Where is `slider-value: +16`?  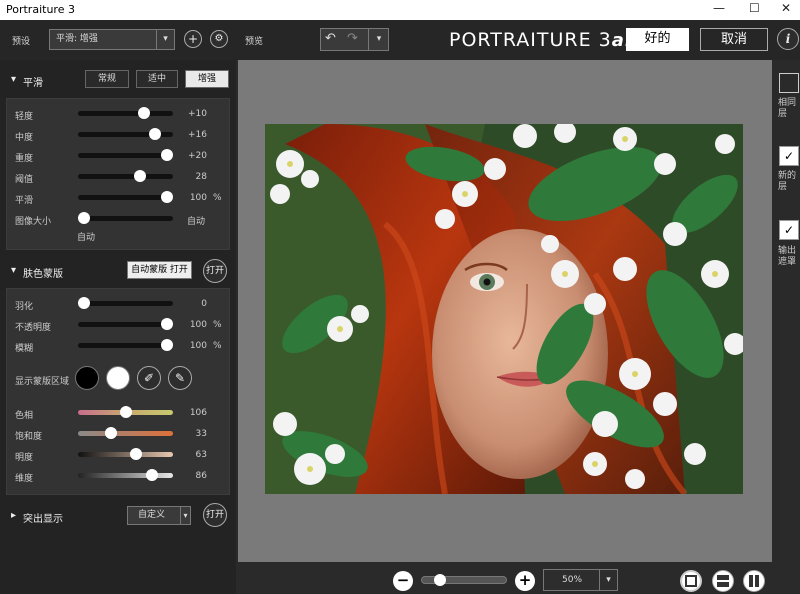 slider-value: +16 is located at coordinates (197, 135).